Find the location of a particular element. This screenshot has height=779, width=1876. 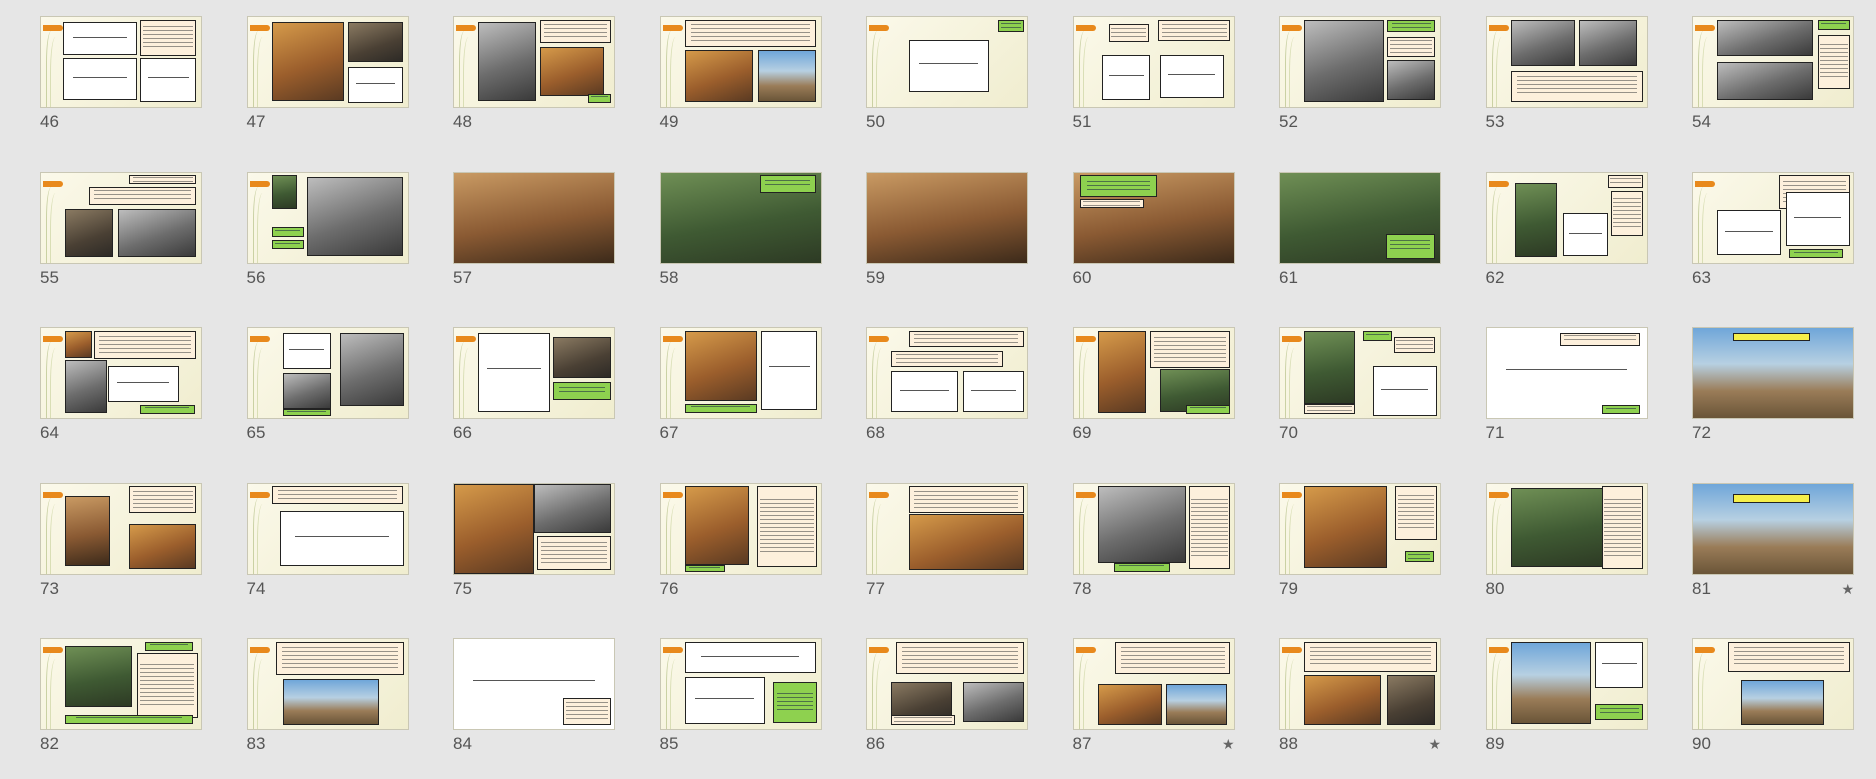

slide-thumbnail-cell: 90 is located at coordinates (1773, 698).